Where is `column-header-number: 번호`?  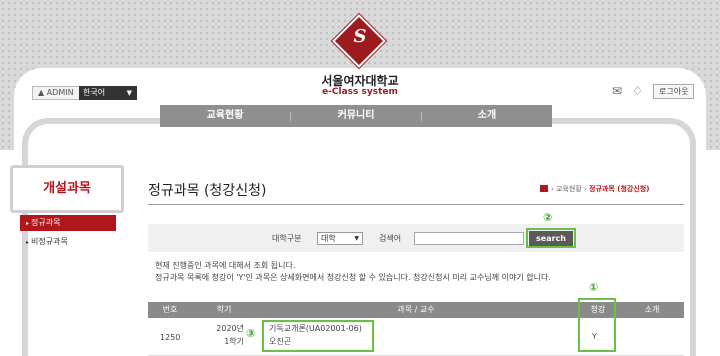
column-header-number: 번호 is located at coordinates (170, 309).